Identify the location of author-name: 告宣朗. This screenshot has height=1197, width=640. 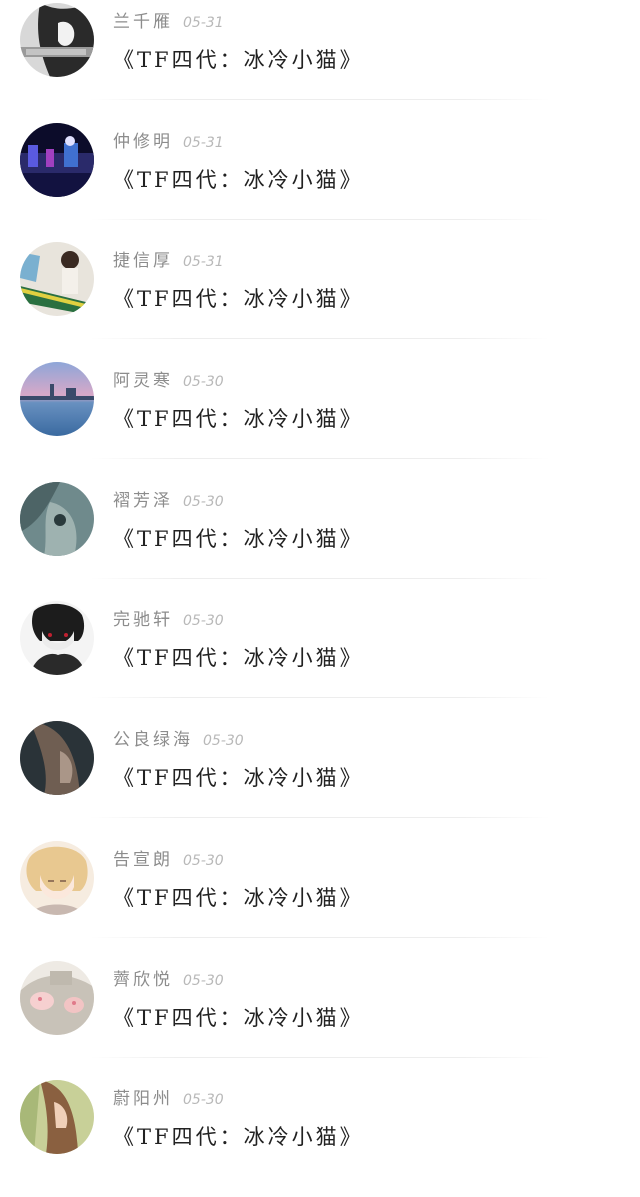
(143, 860).